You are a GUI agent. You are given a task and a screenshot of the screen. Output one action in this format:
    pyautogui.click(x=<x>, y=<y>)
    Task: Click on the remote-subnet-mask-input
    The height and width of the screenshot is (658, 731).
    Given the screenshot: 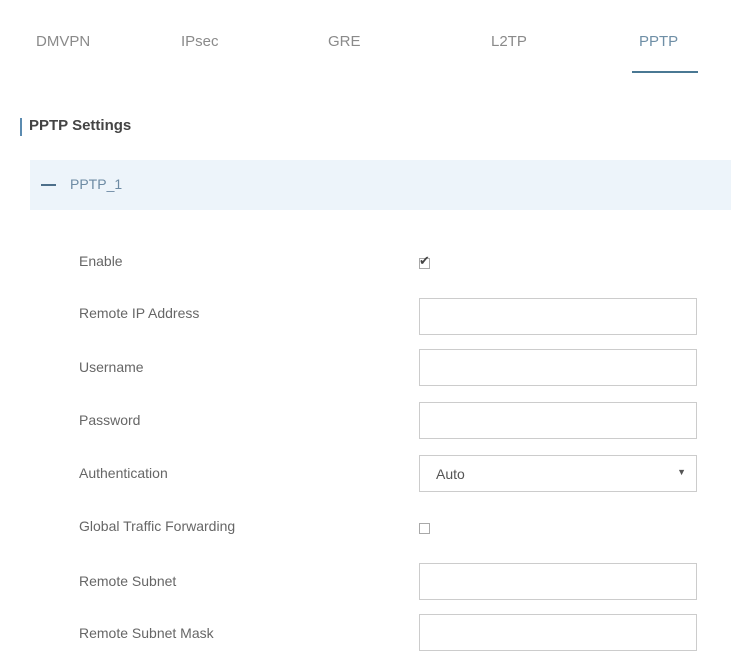 What is the action you would take?
    pyautogui.click(x=558, y=632)
    